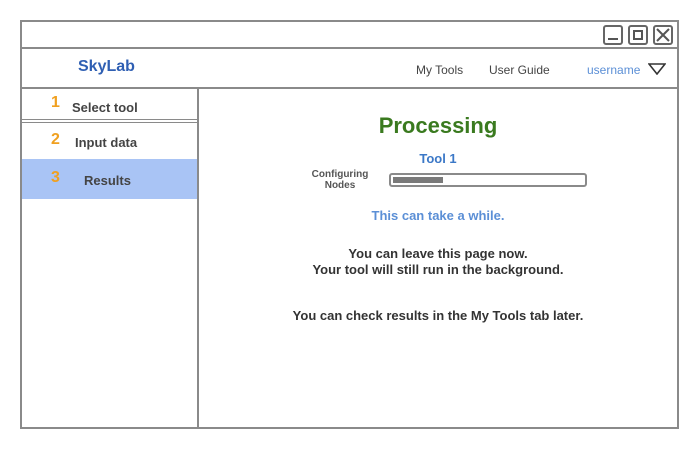 Image resolution: width=700 pixels, height=450 pixels. I want to click on progress-label-line1: Configuring, so click(340, 174).